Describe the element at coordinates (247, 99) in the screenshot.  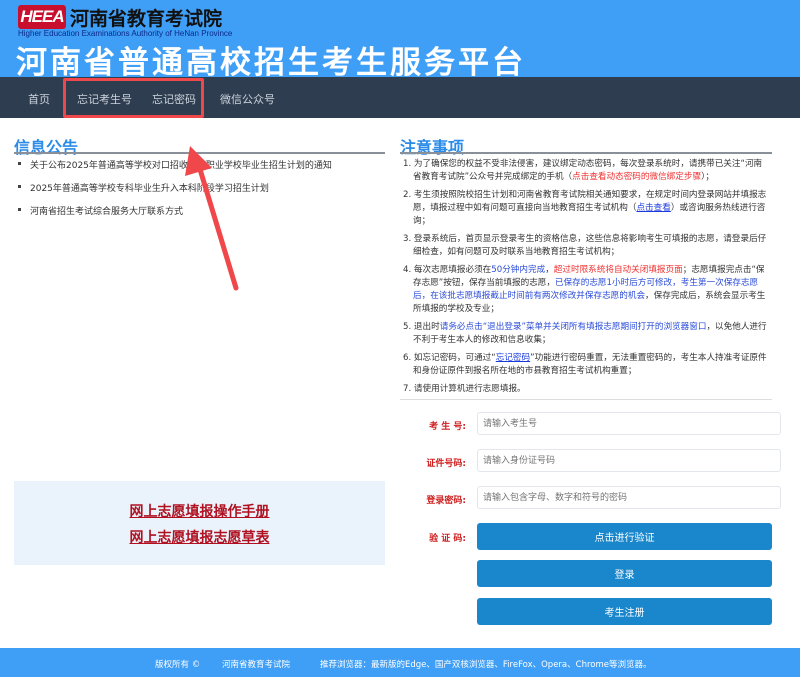
I see `nav-wechat: 微信公众号` at that location.